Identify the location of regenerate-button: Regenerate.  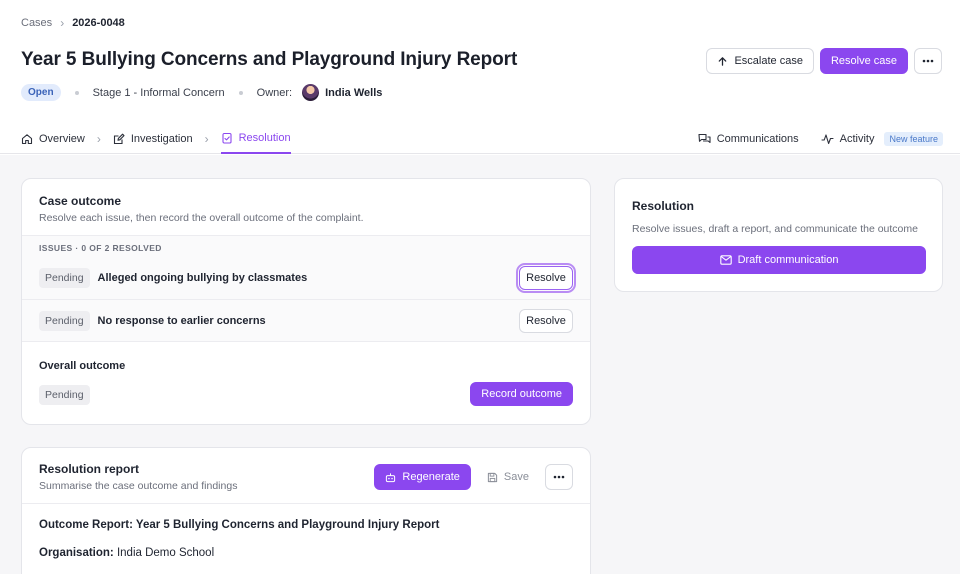
(422, 477).